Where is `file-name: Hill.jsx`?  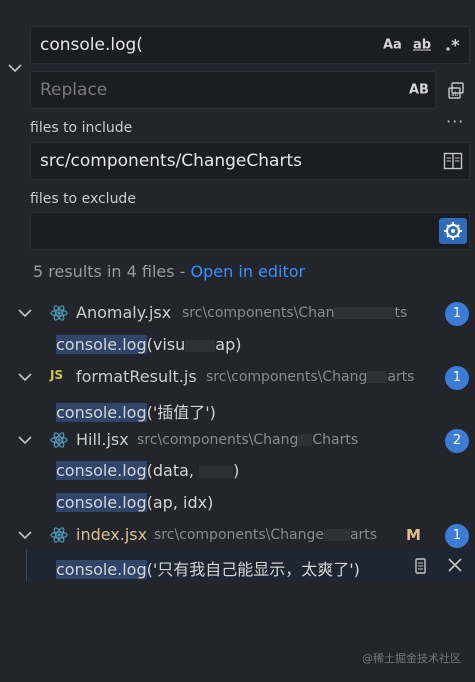
file-name: Hill.jsx is located at coordinates (102, 439).